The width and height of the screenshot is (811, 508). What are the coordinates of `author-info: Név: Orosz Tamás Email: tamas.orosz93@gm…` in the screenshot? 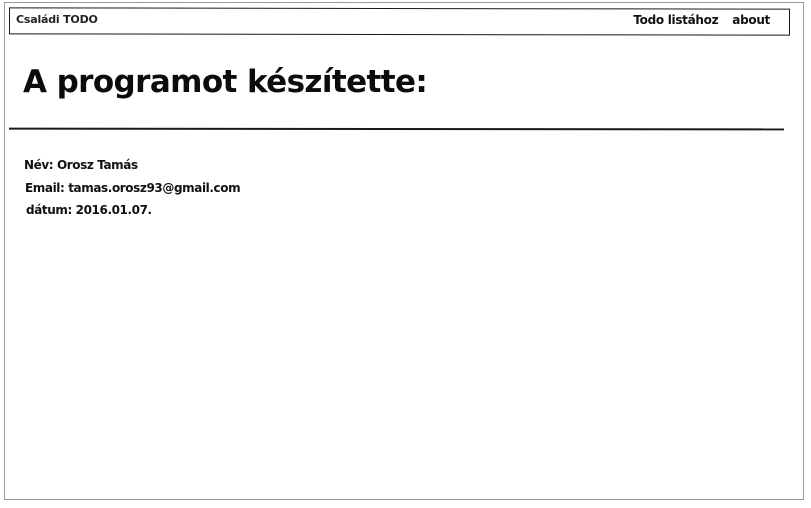 It's located at (132, 188).